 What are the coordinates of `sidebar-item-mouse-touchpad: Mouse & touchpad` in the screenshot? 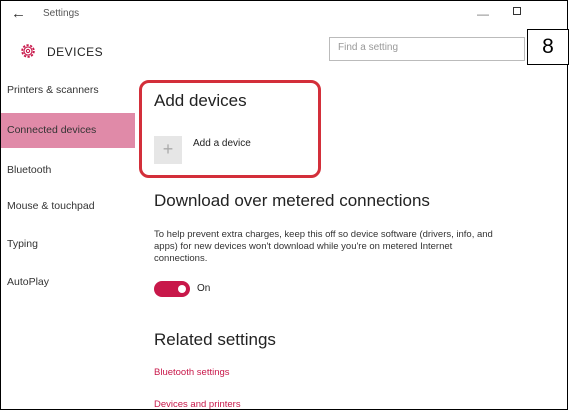 It's located at (68, 206).